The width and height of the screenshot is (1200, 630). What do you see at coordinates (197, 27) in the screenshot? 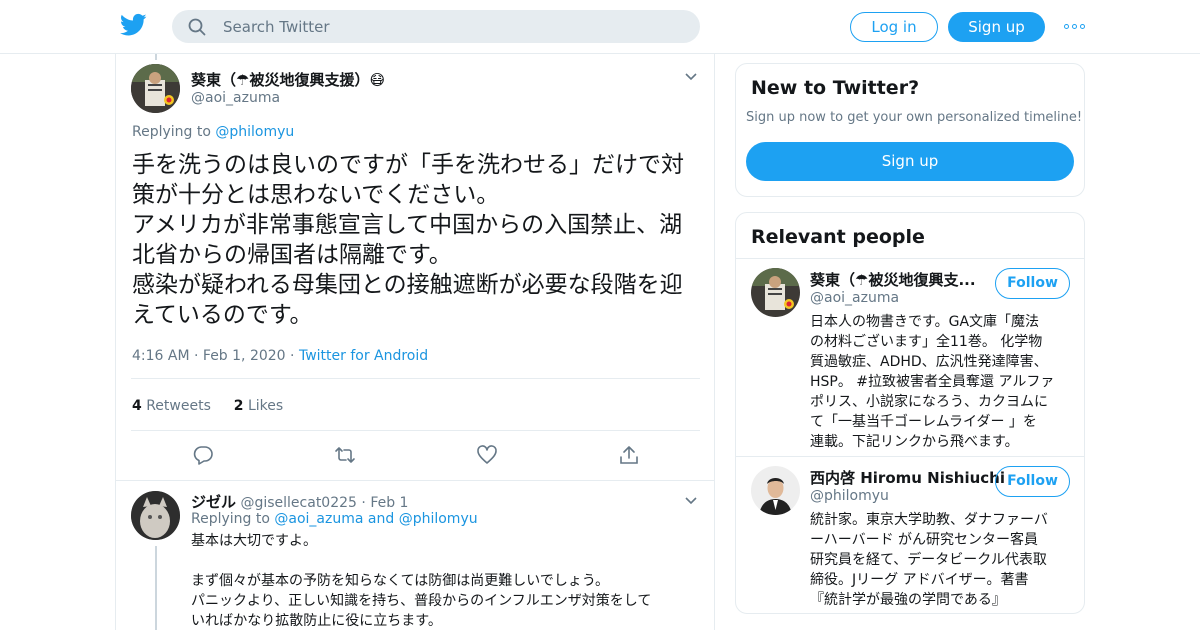
I see `search-icon` at bounding box center [197, 27].